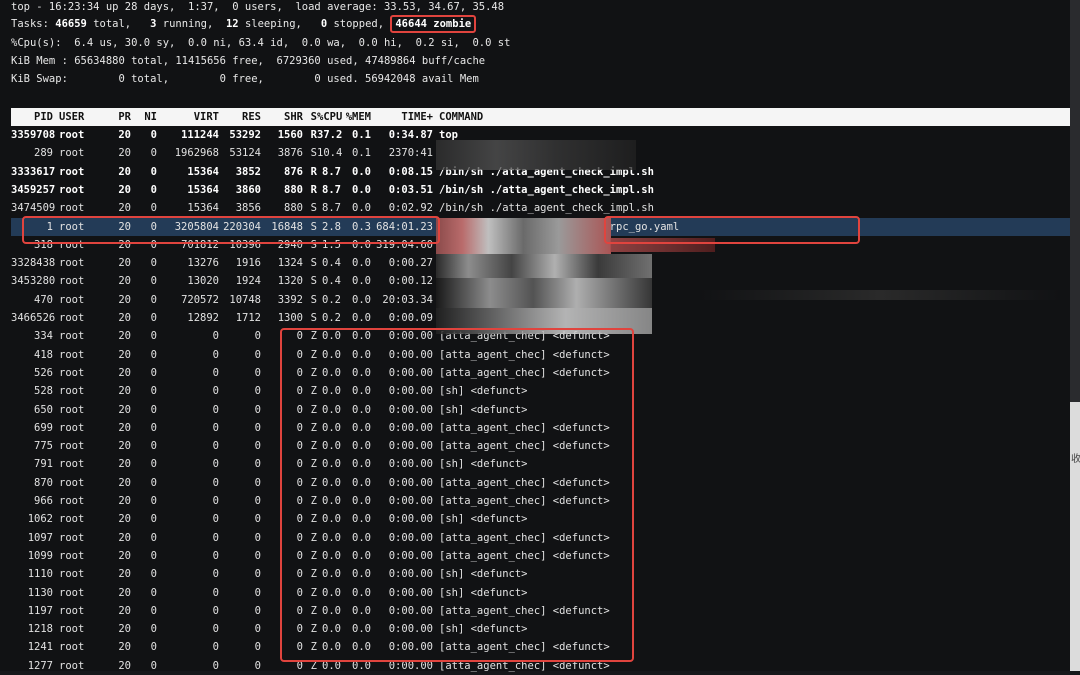 This screenshot has height=675, width=1080. Describe the element at coordinates (329, 117) in the screenshot. I see `header-cpu: %CPU` at that location.